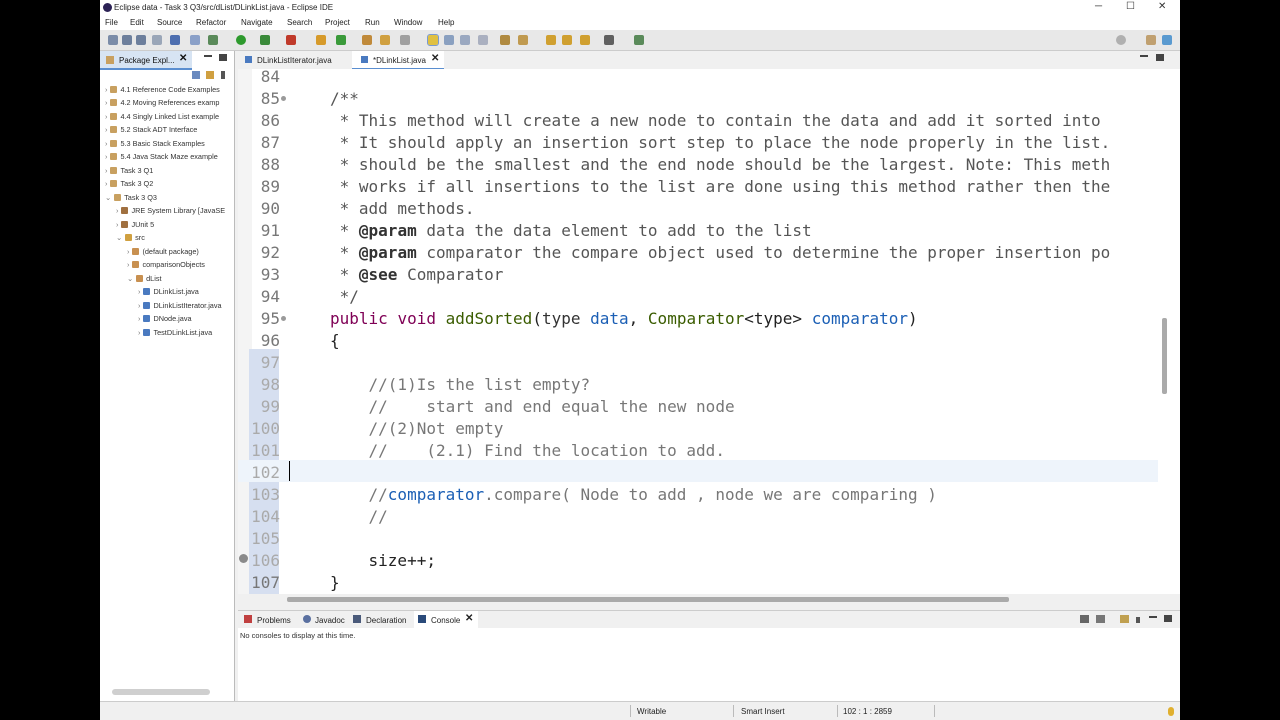  What do you see at coordinates (161, 158) in the screenshot?
I see `tree-item: › 5.4 Java Stack Maze example` at bounding box center [161, 158].